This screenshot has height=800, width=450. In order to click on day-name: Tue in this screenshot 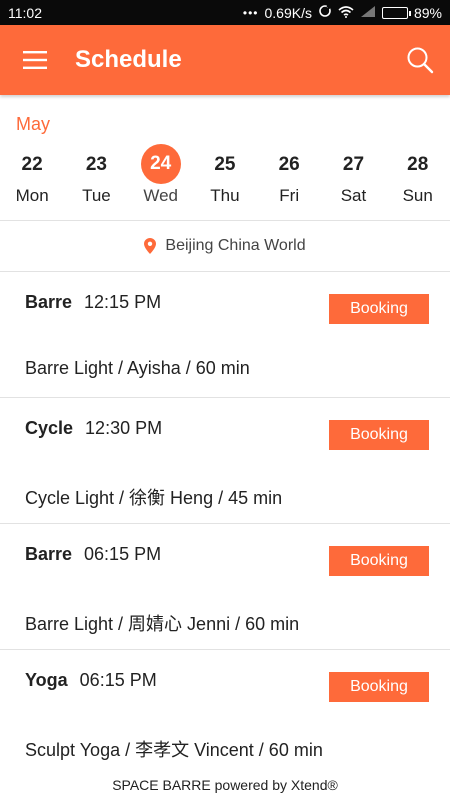, I will do `click(96, 195)`.